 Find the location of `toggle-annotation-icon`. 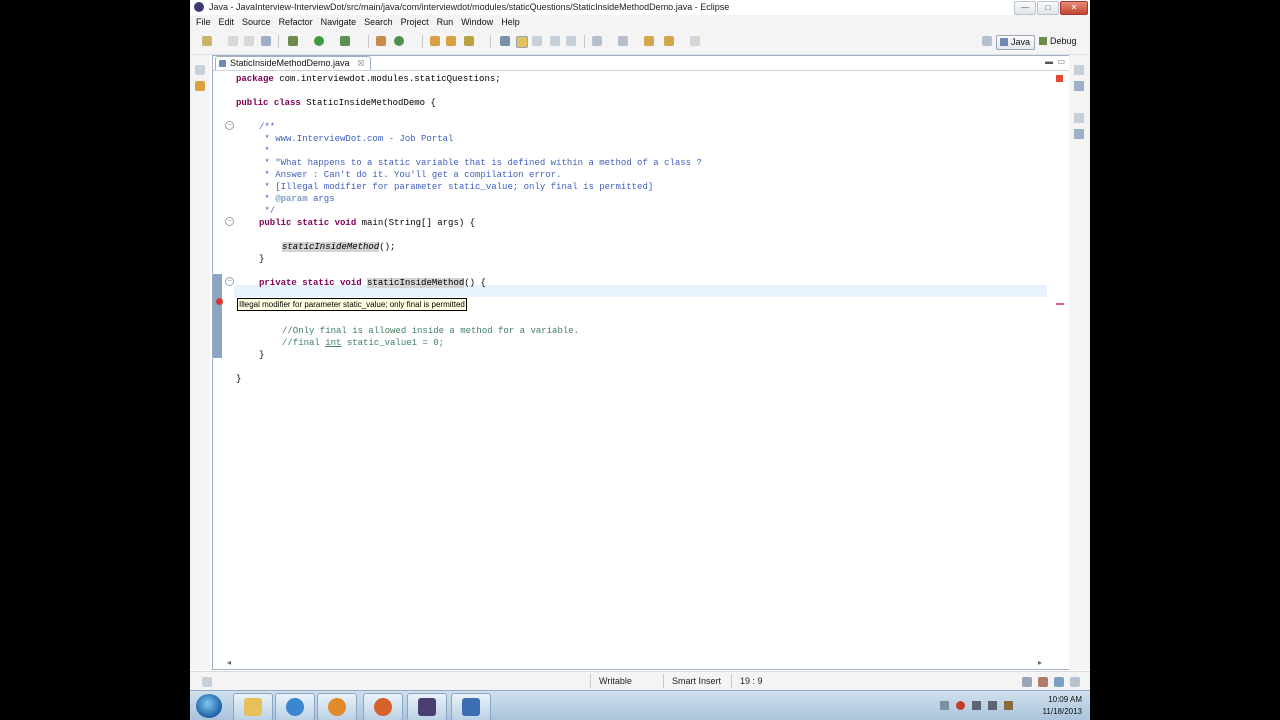

toggle-annotation-icon is located at coordinates (505, 41).